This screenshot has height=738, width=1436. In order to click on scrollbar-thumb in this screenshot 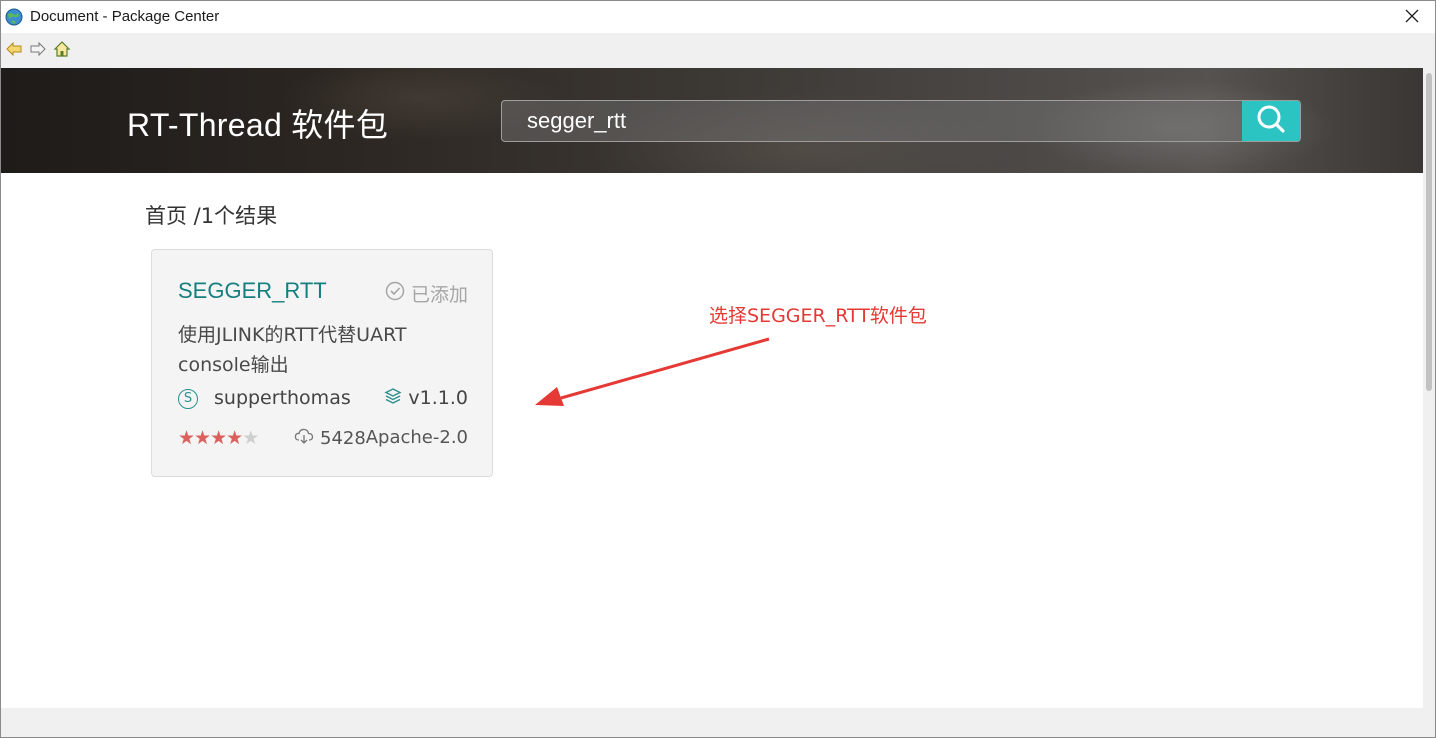, I will do `click(1429, 232)`.